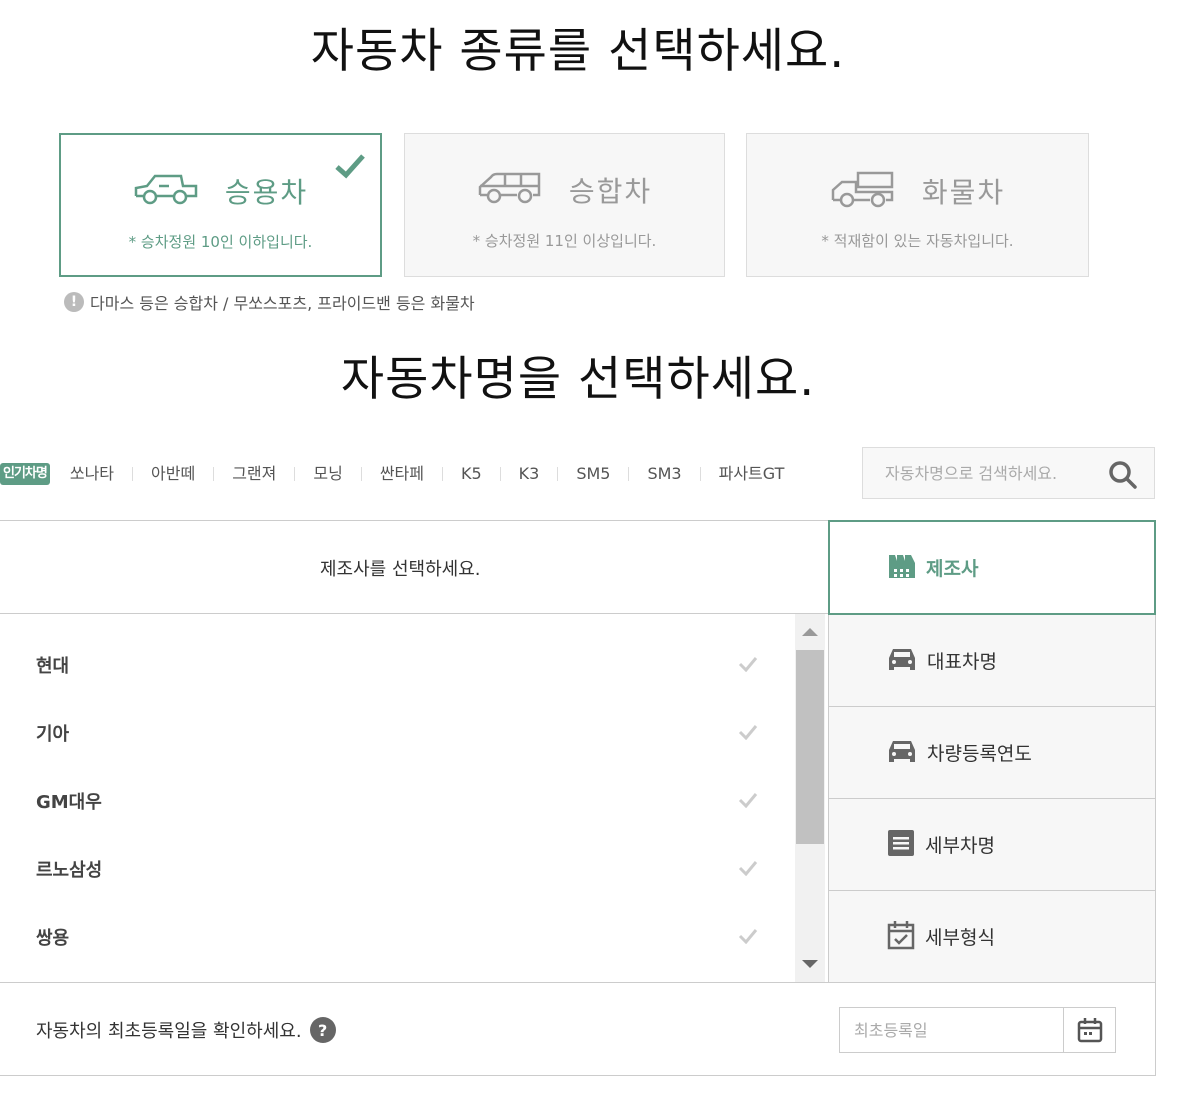 The height and width of the screenshot is (1094, 1188). What do you see at coordinates (1123, 477) in the screenshot?
I see `search-icon` at bounding box center [1123, 477].